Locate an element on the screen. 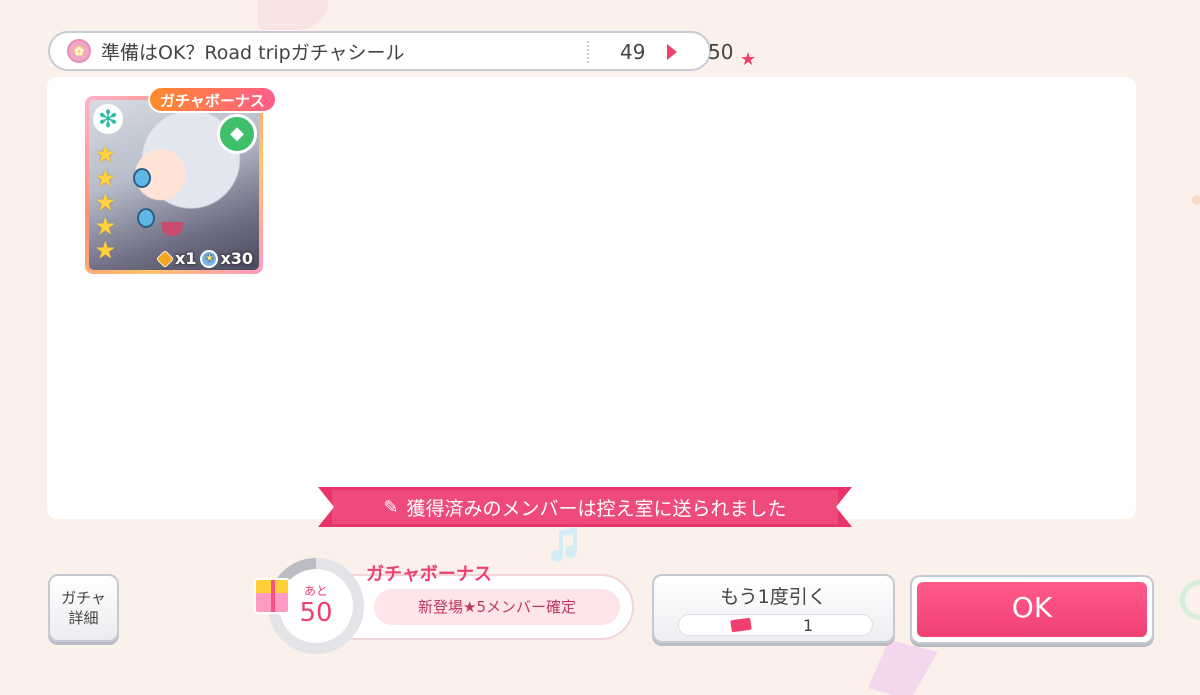  gacha-details-label-line1: ガチャ is located at coordinates (83, 598).